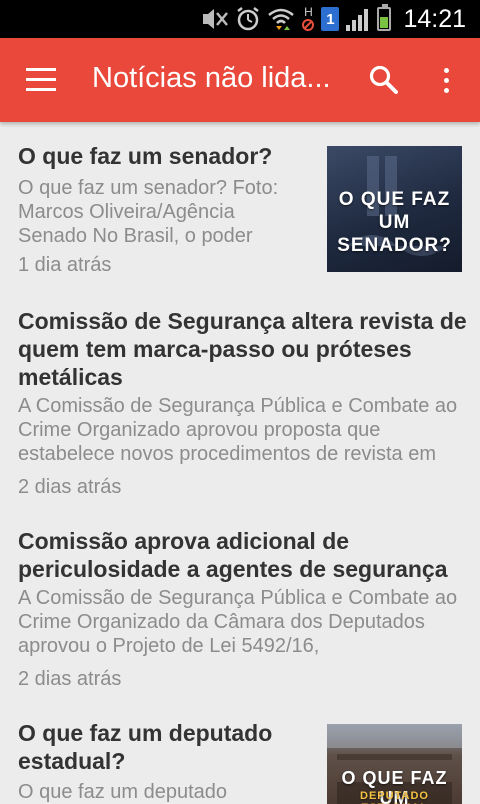 This screenshot has width=480, height=804. What do you see at coordinates (330, 19) in the screenshot?
I see `notification-1-icon: 1` at bounding box center [330, 19].